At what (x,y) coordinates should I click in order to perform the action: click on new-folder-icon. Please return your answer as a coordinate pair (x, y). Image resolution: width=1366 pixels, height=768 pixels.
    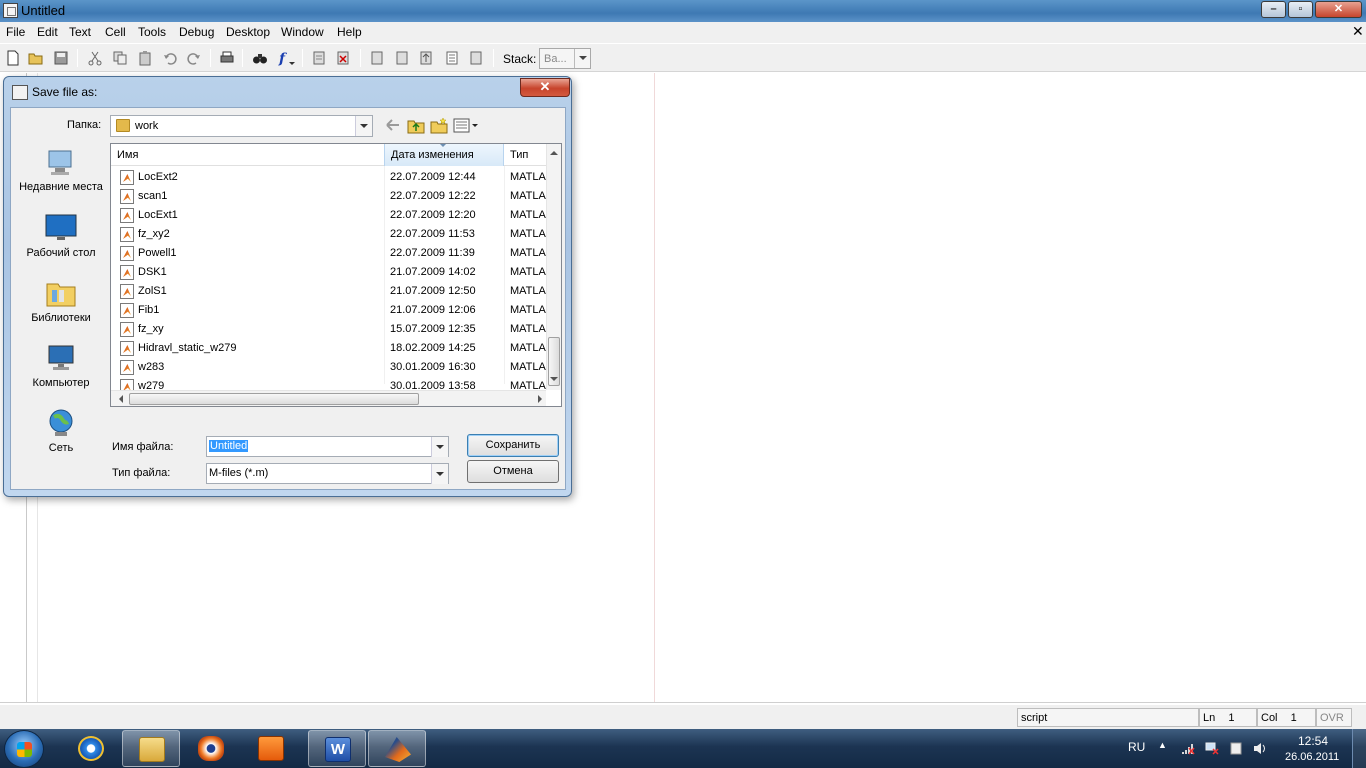
    Looking at the image, I should click on (439, 125).